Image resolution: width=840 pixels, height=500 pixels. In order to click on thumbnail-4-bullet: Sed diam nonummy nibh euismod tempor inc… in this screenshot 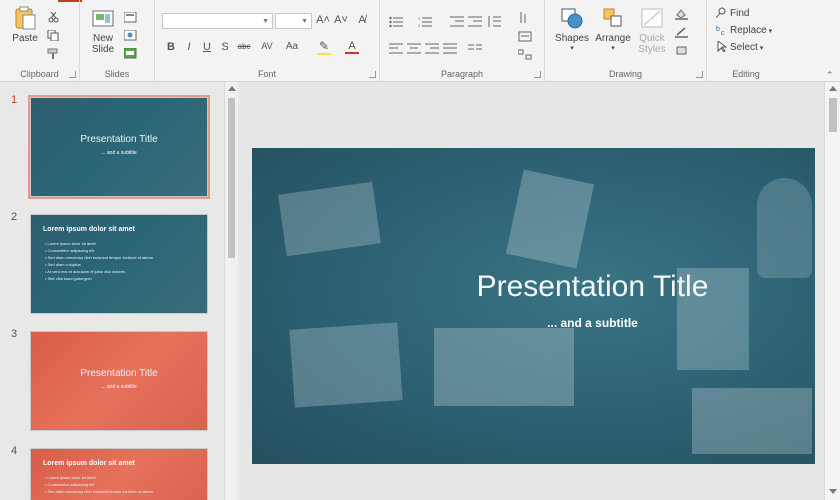, I will do `click(99, 491)`.